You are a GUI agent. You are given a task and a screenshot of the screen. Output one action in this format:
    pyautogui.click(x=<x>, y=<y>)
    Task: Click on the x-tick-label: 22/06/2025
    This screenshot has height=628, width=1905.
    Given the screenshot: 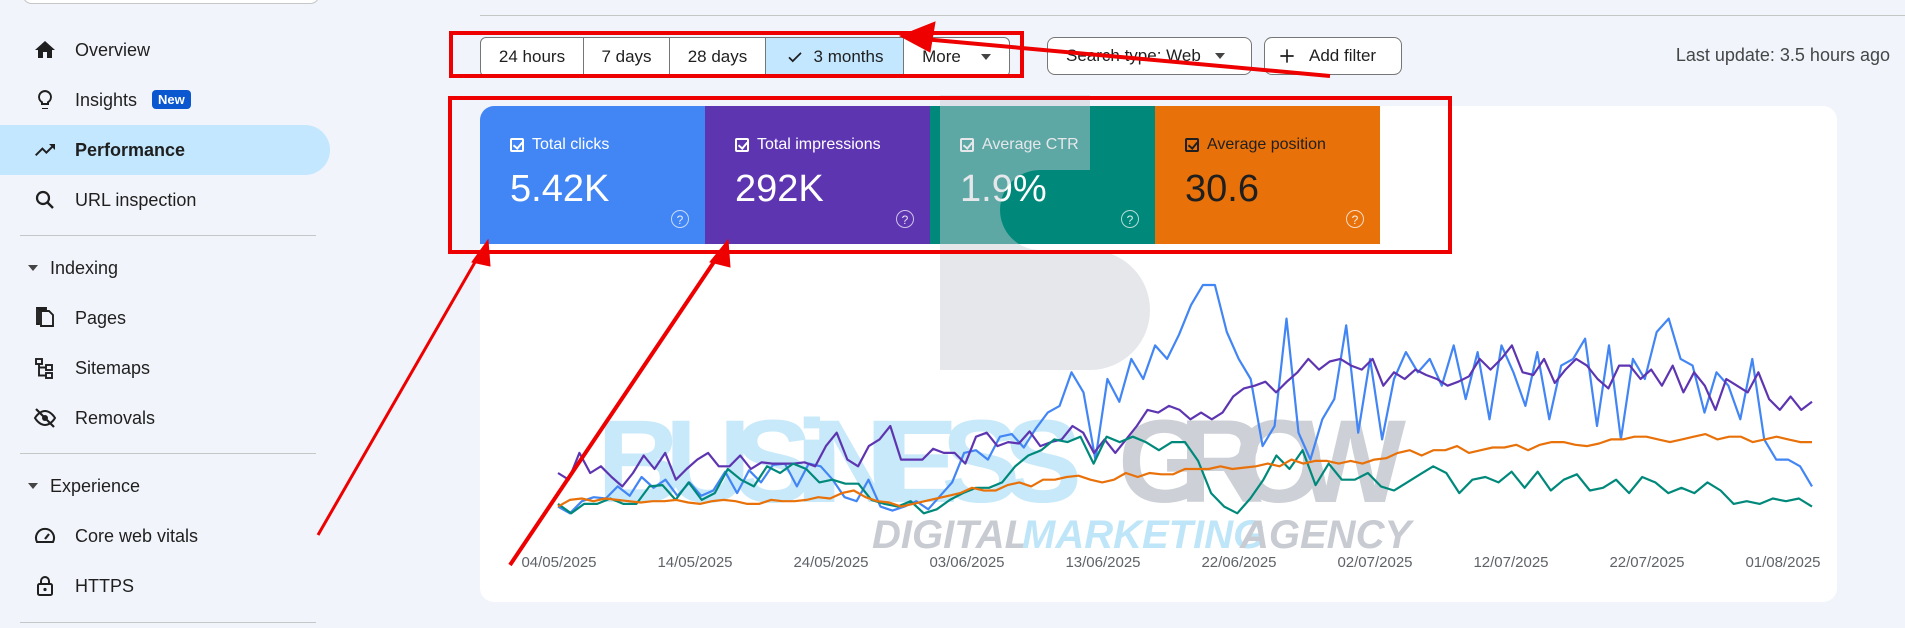 What is the action you would take?
    pyautogui.click(x=1238, y=562)
    